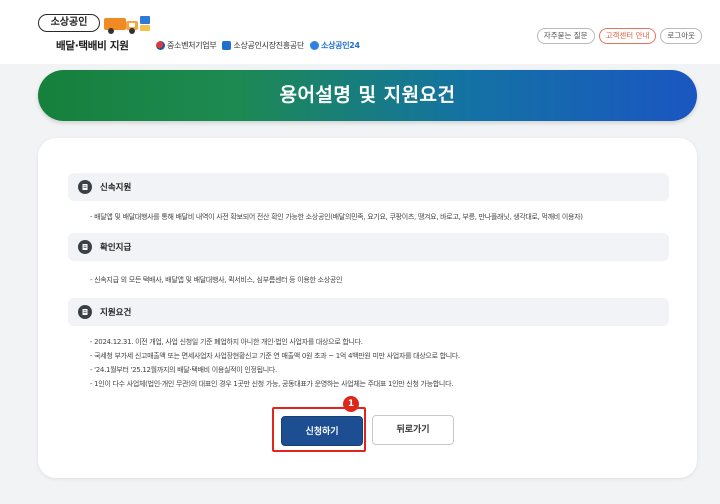 The width and height of the screenshot is (720, 504). Describe the element at coordinates (69, 23) in the screenshot. I see `brand-pill: 소상공인` at that location.